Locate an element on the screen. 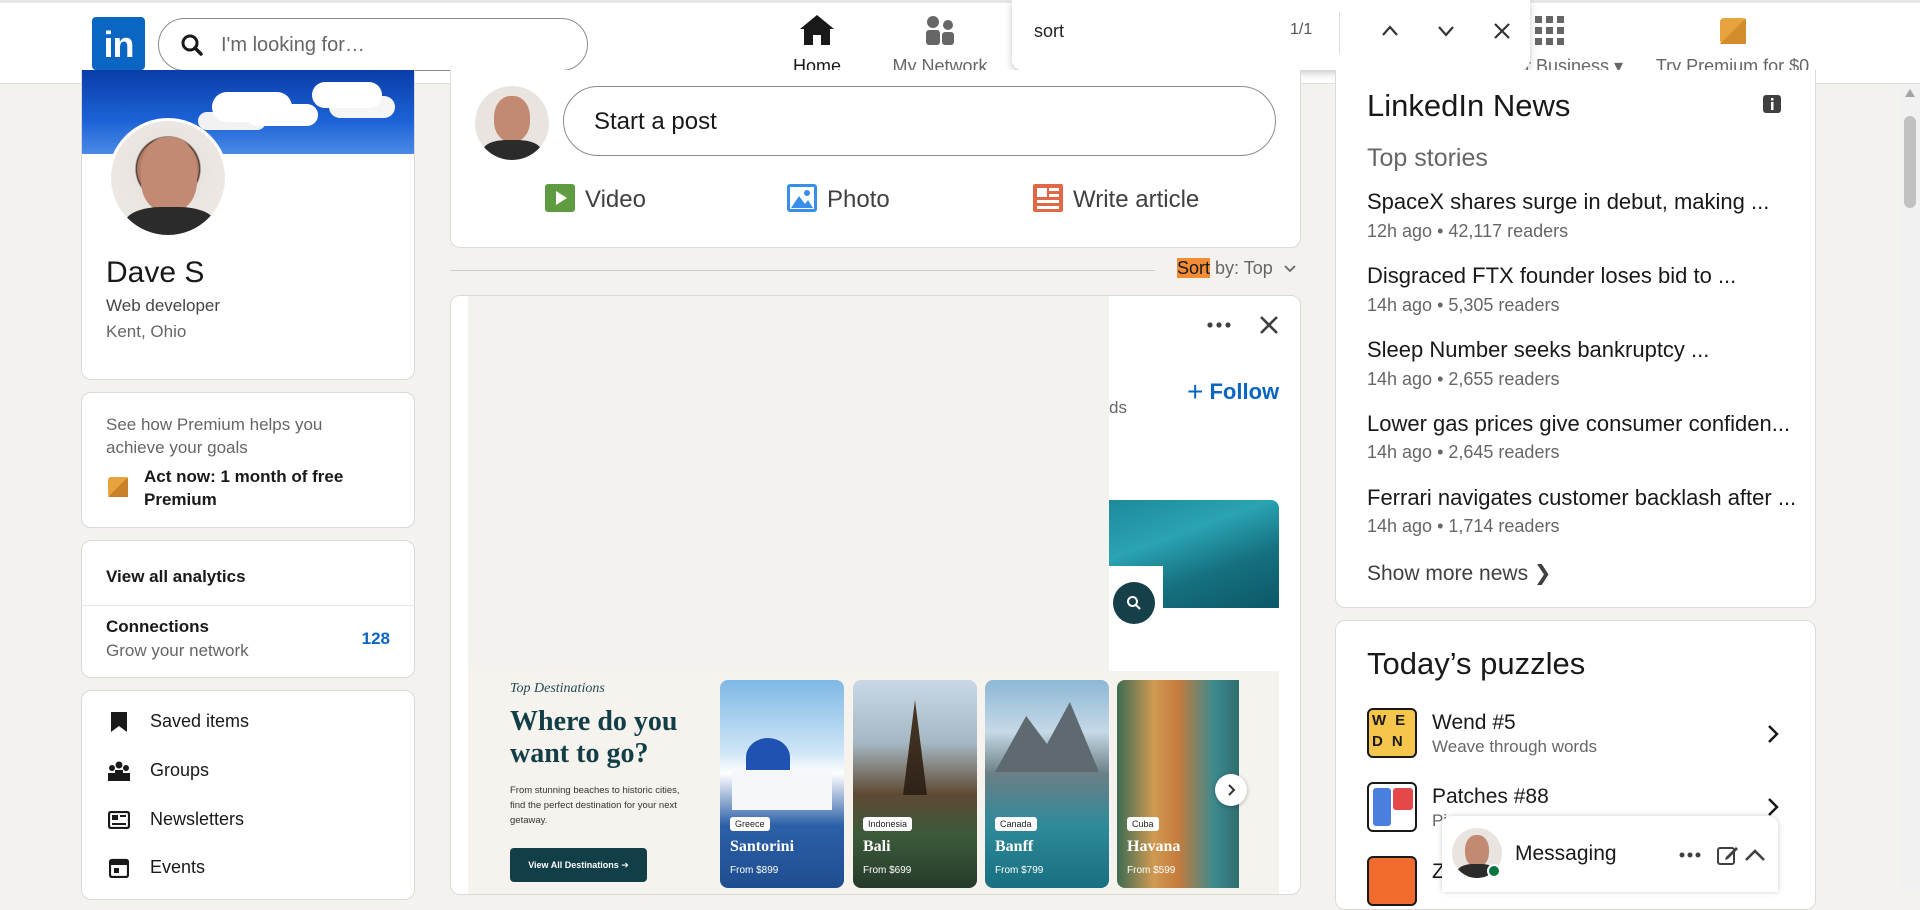 The image size is (1920, 910). sort-label: by: Top is located at coordinates (1241, 268).